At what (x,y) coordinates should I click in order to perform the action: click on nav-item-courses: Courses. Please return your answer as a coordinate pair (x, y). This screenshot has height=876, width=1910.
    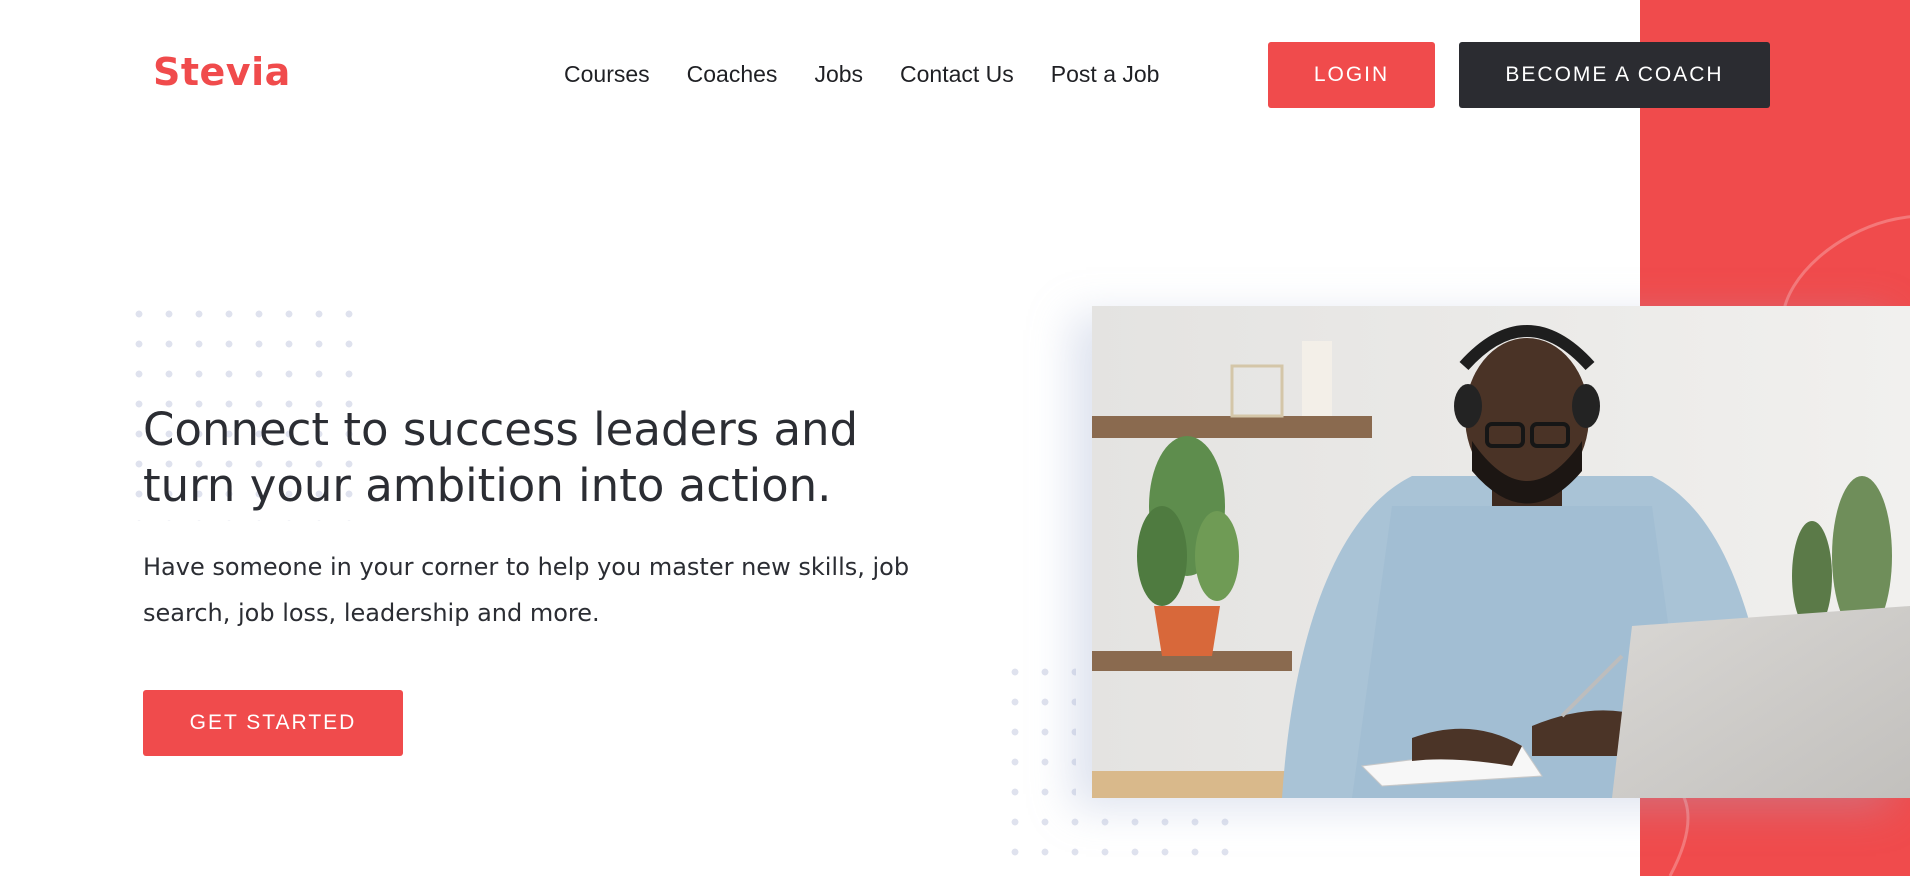
    Looking at the image, I should click on (607, 74).